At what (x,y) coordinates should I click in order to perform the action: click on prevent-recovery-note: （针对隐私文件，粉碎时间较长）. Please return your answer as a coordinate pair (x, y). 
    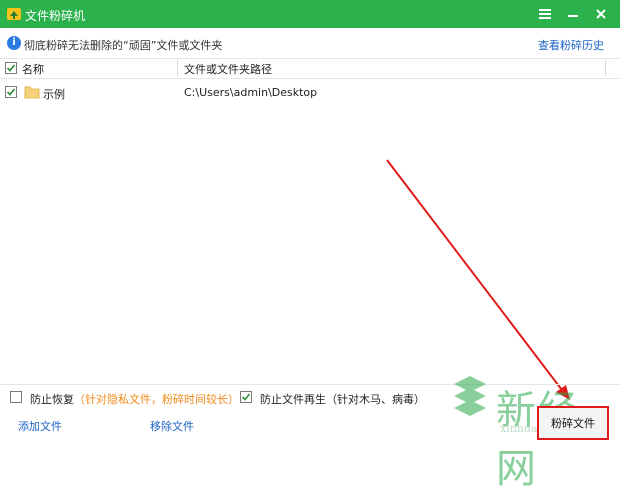
    Looking at the image, I should click on (156, 399).